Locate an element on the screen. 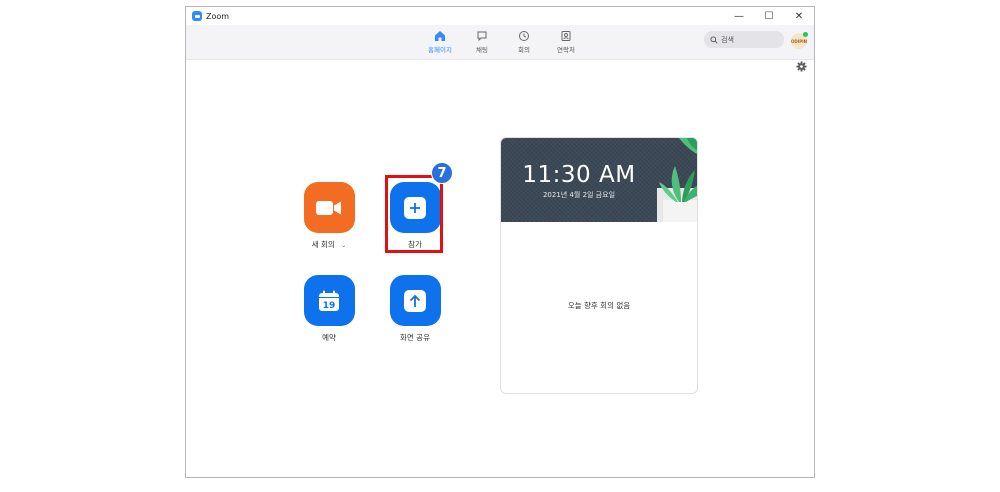  upload-arrow-icon is located at coordinates (415, 300).